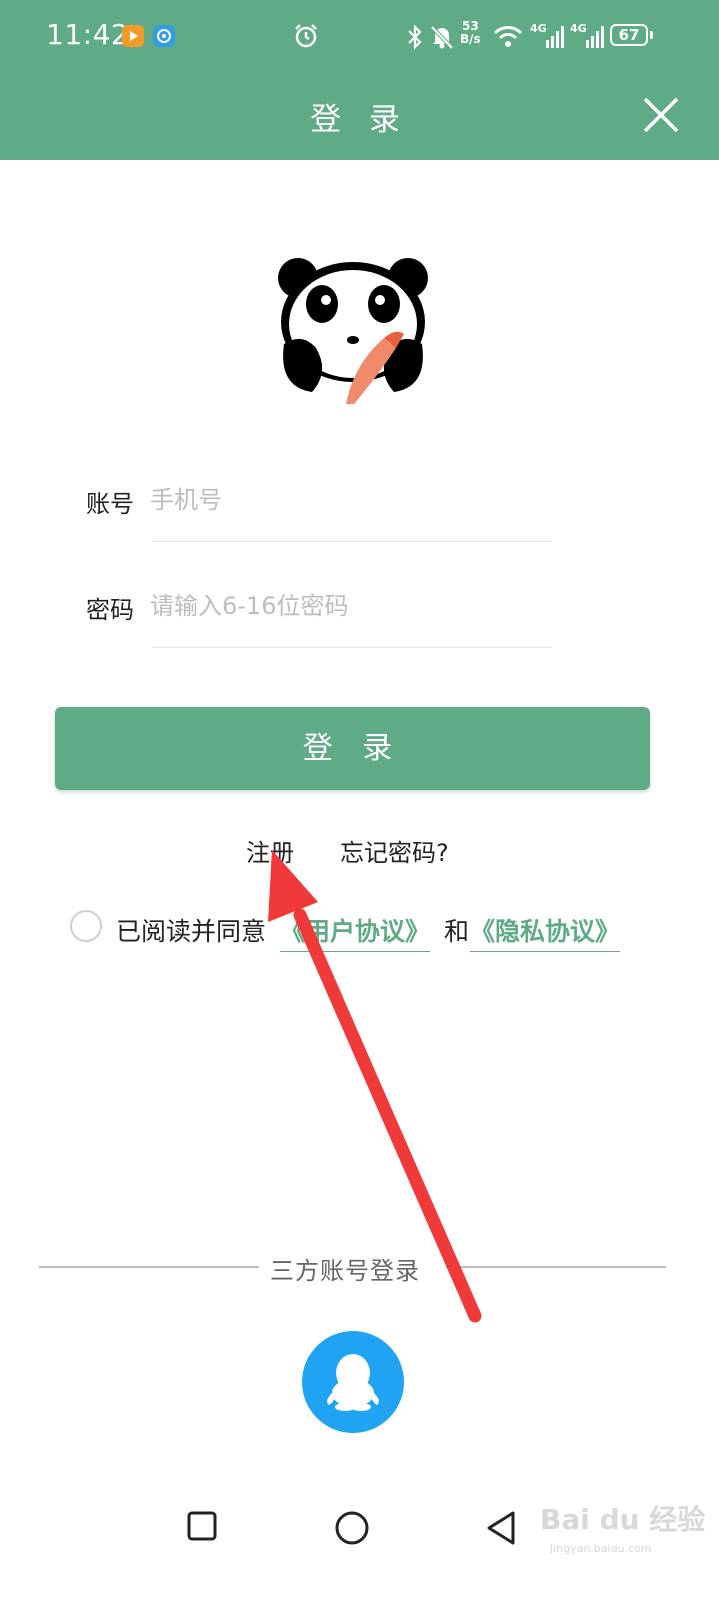  I want to click on account-underline, so click(352, 541).